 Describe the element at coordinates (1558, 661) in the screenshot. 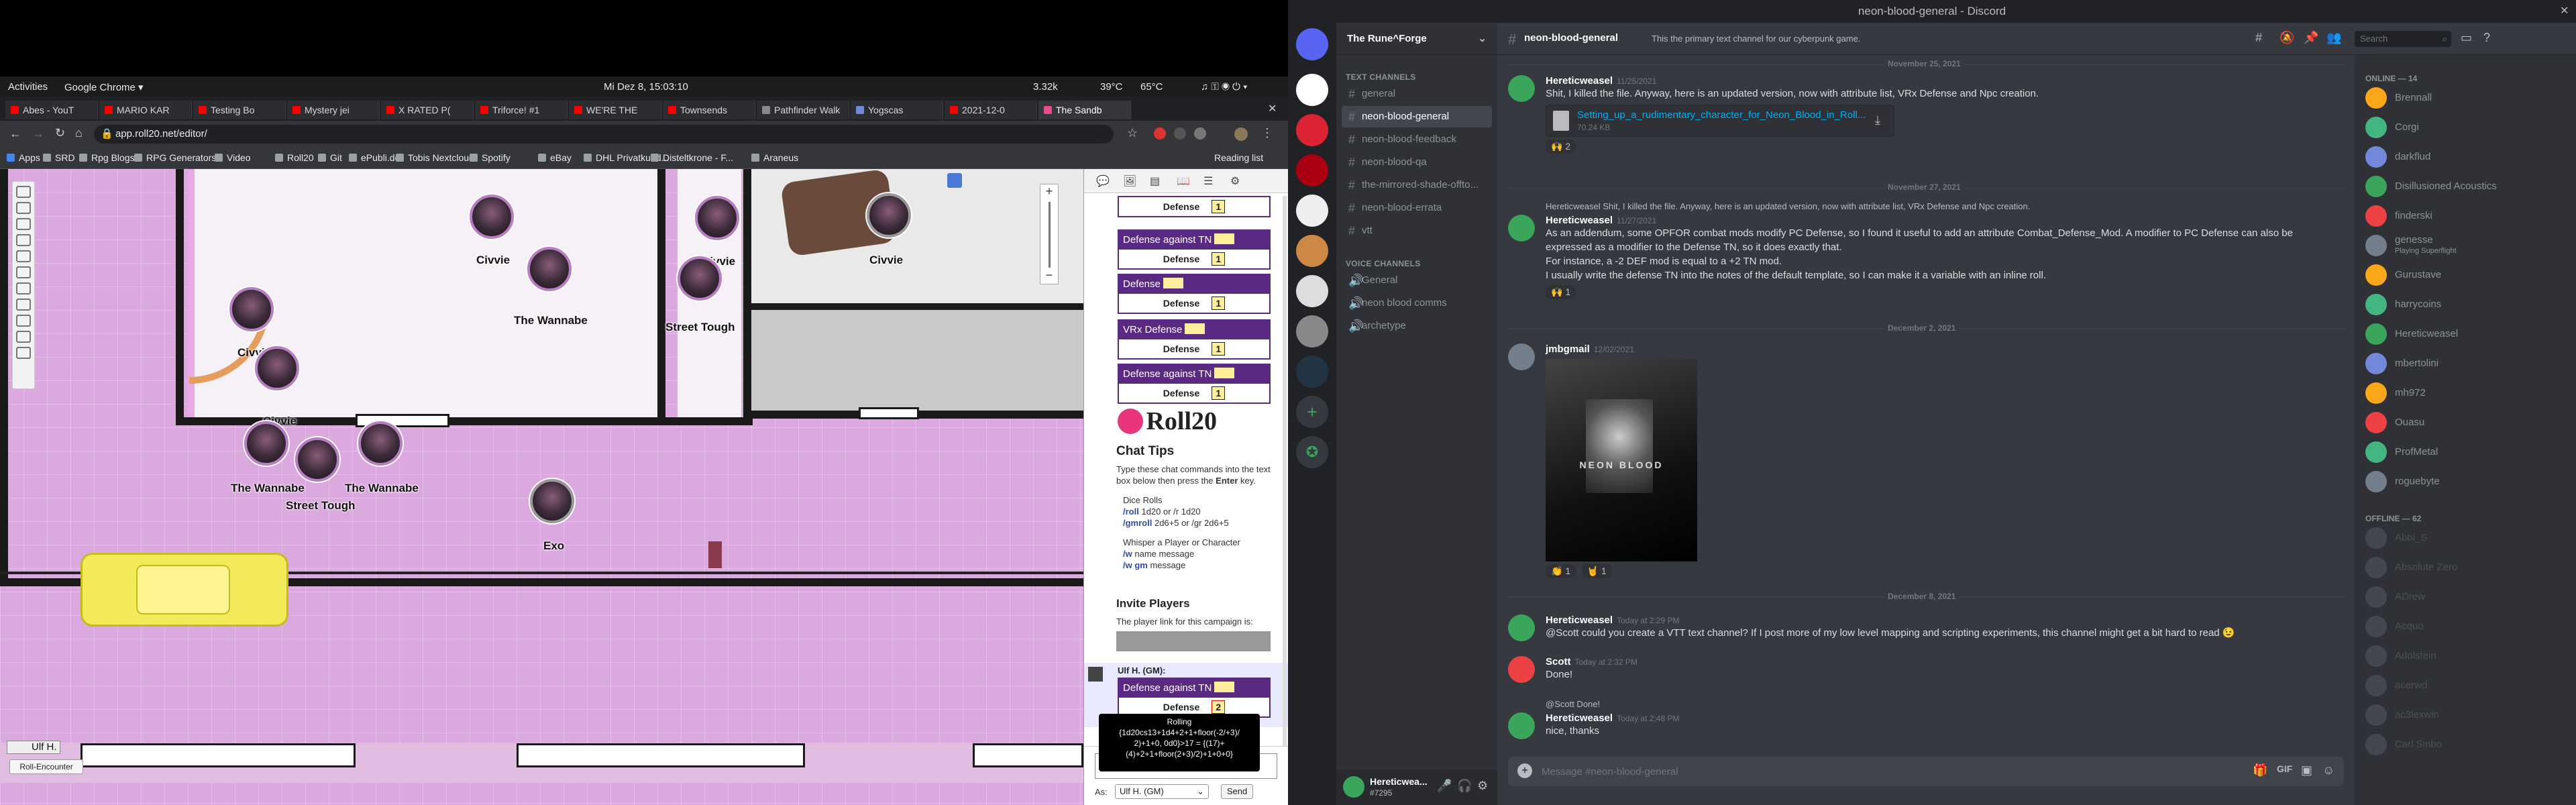

I see `message-author: Scott` at that location.